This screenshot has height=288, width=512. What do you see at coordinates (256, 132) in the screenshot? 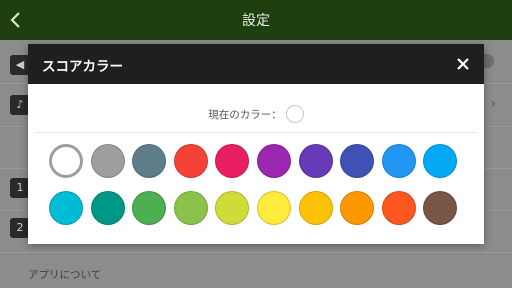
I see `dialog-divider` at bounding box center [256, 132].